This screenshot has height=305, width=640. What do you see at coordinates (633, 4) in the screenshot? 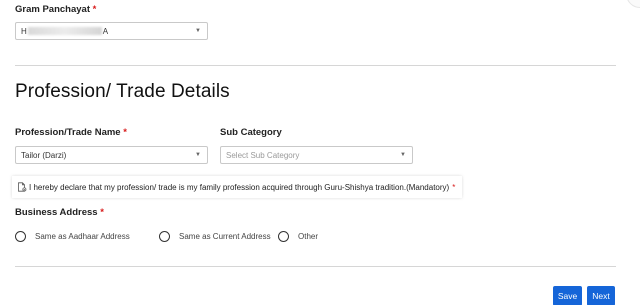
I see `corner-avatar` at bounding box center [633, 4].